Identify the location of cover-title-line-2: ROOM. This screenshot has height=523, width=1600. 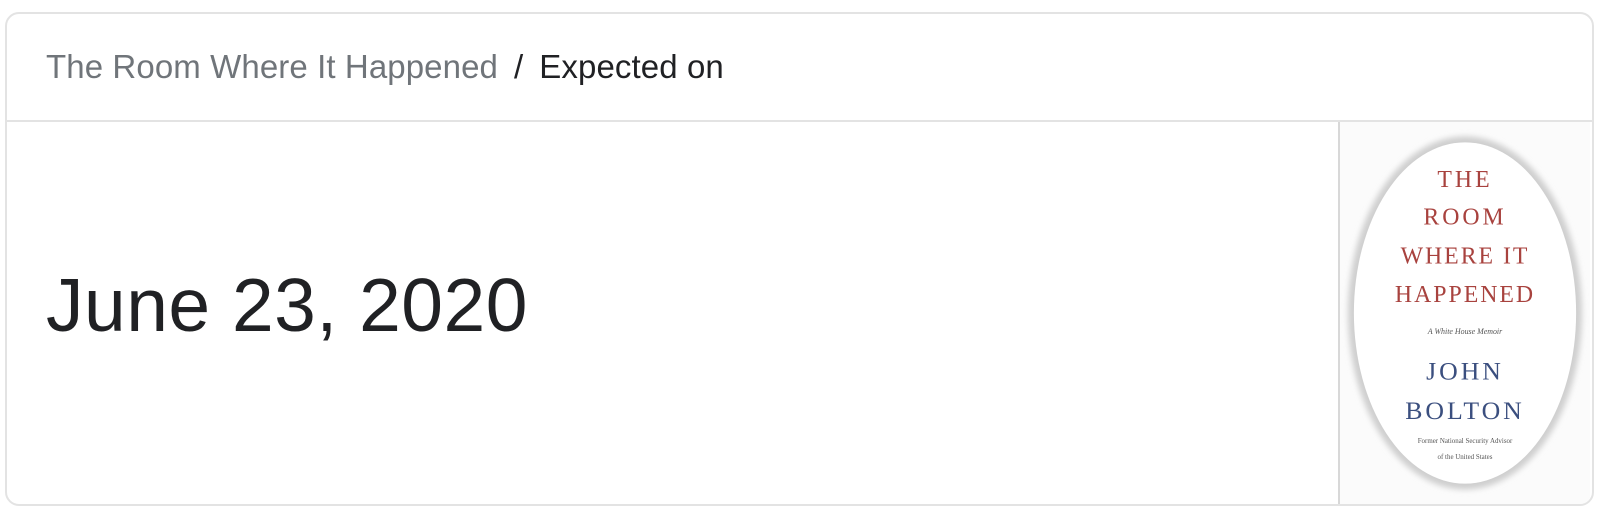
(1464, 218).